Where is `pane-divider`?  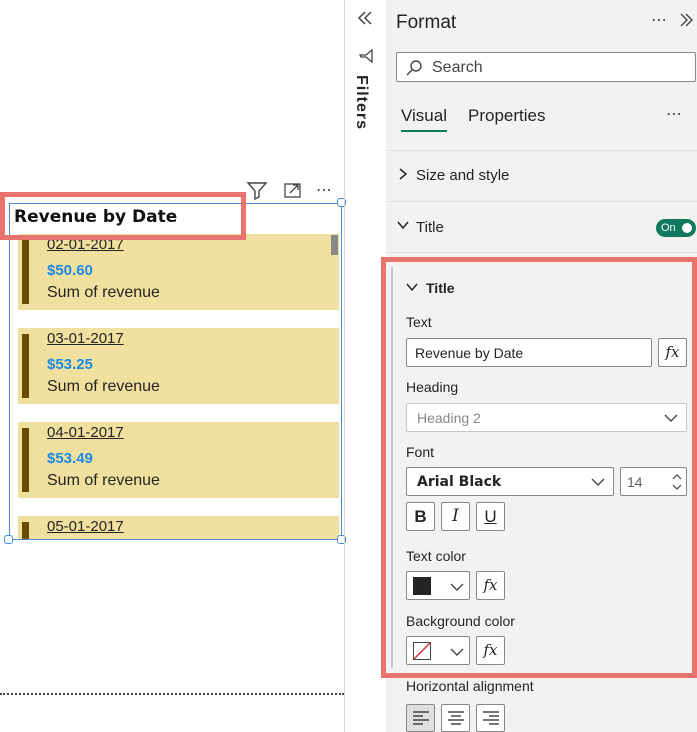
pane-divider is located at coordinates (344, 366).